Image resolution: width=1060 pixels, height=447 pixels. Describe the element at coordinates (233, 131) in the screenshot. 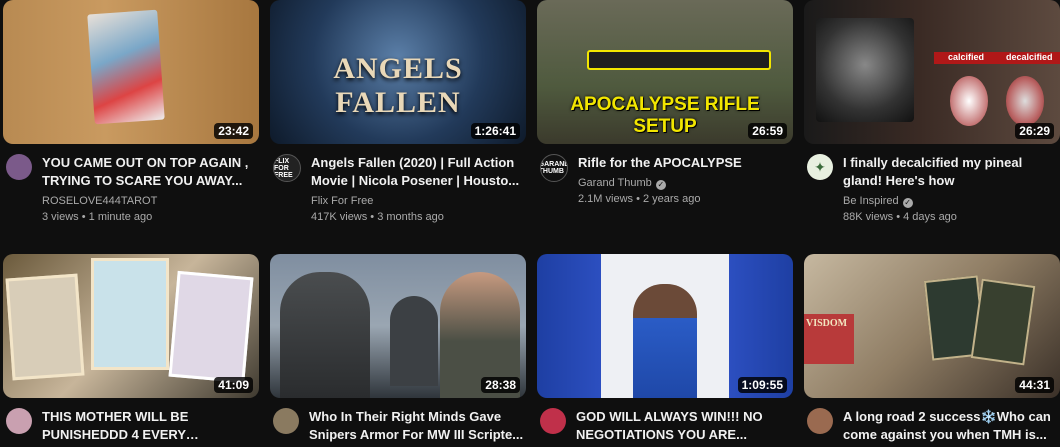

I see `video-duration: 23:42` at that location.